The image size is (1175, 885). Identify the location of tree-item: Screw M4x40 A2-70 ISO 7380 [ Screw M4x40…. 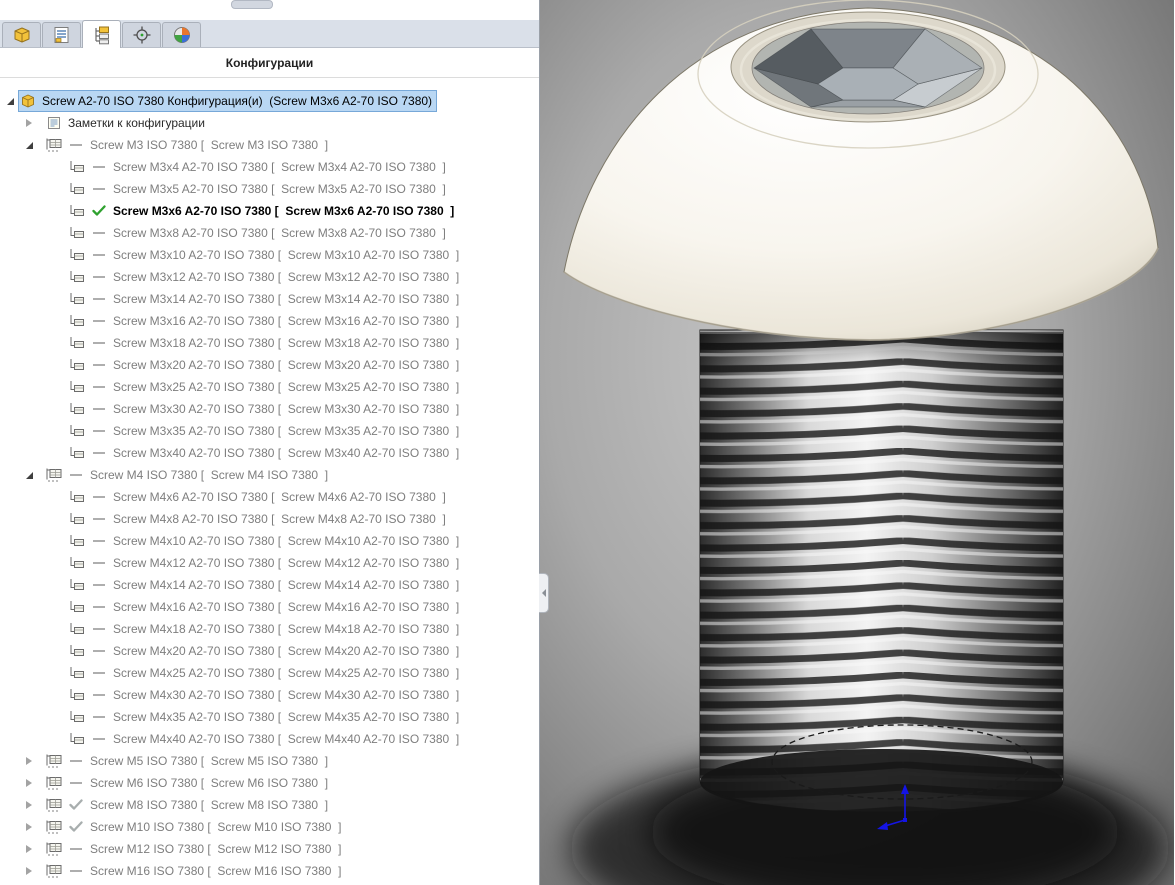
(269, 739).